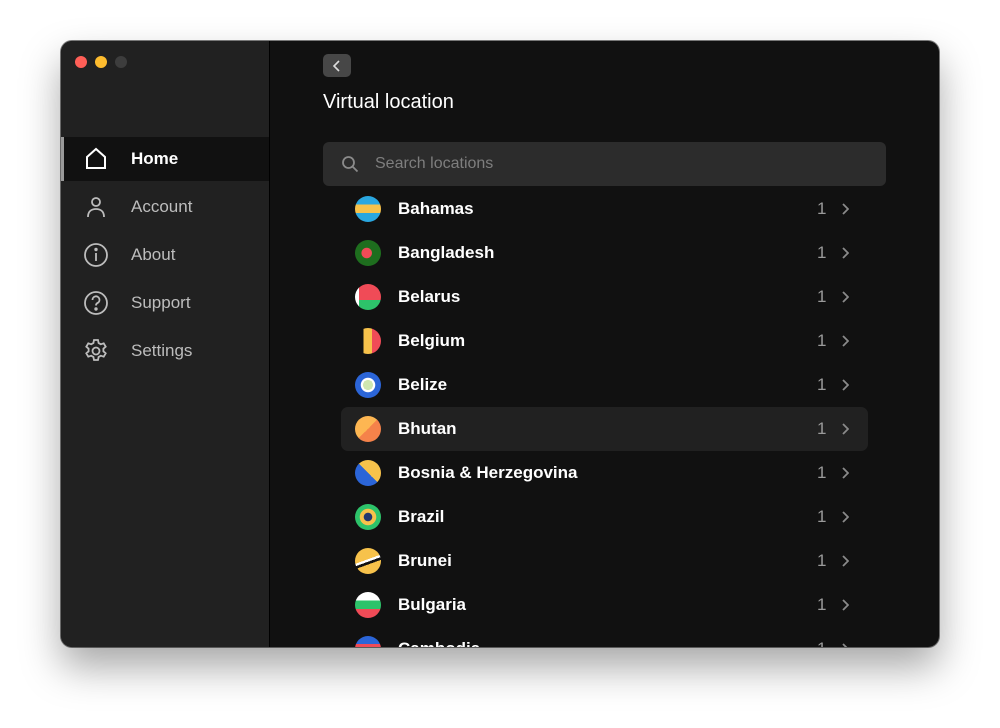 The image size is (1000, 728). What do you see at coordinates (368, 641) in the screenshot?
I see `cambodia-flag-icon` at bounding box center [368, 641].